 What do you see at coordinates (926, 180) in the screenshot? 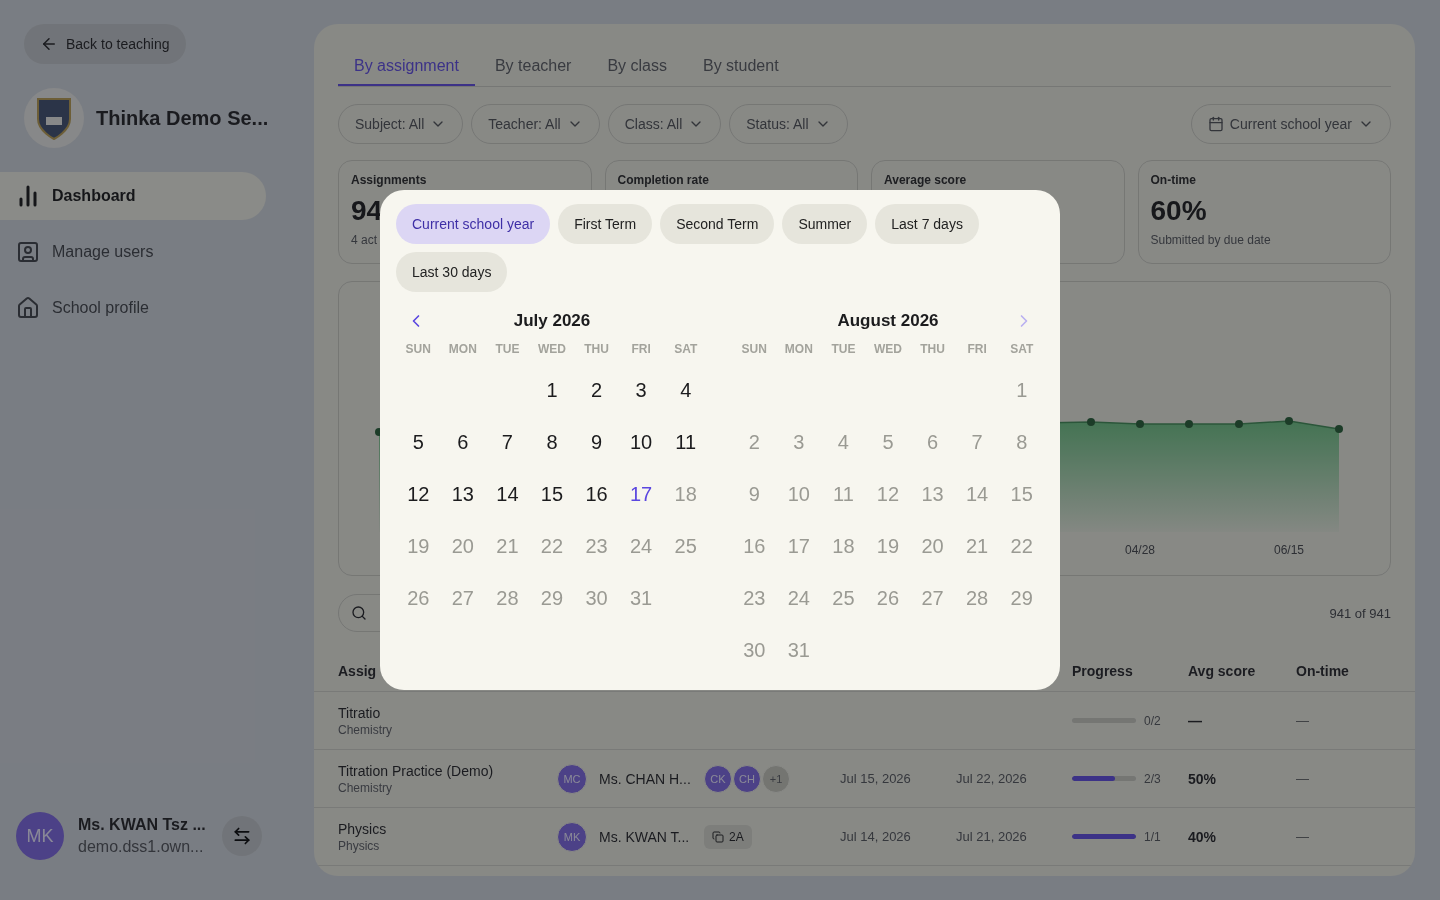
I see `stat-label: Average score` at bounding box center [926, 180].